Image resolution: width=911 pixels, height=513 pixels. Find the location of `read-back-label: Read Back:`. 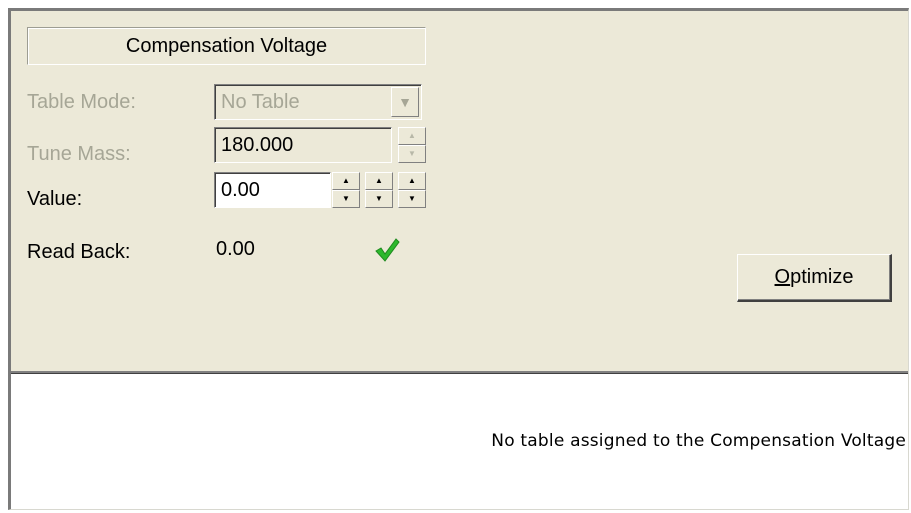

read-back-label: Read Back: is located at coordinates (79, 252).